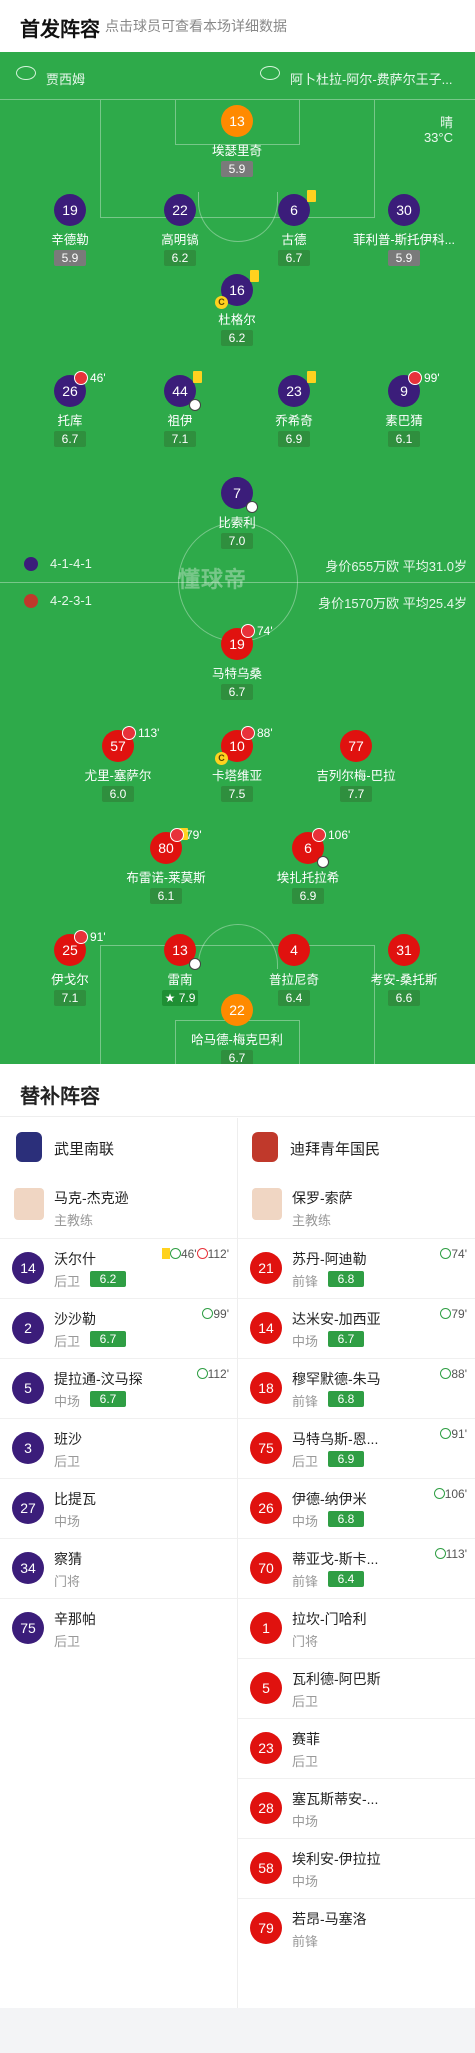 The image size is (475, 2053). Describe the element at coordinates (453, 1314) in the screenshot. I see `sub-events: 79'` at that location.